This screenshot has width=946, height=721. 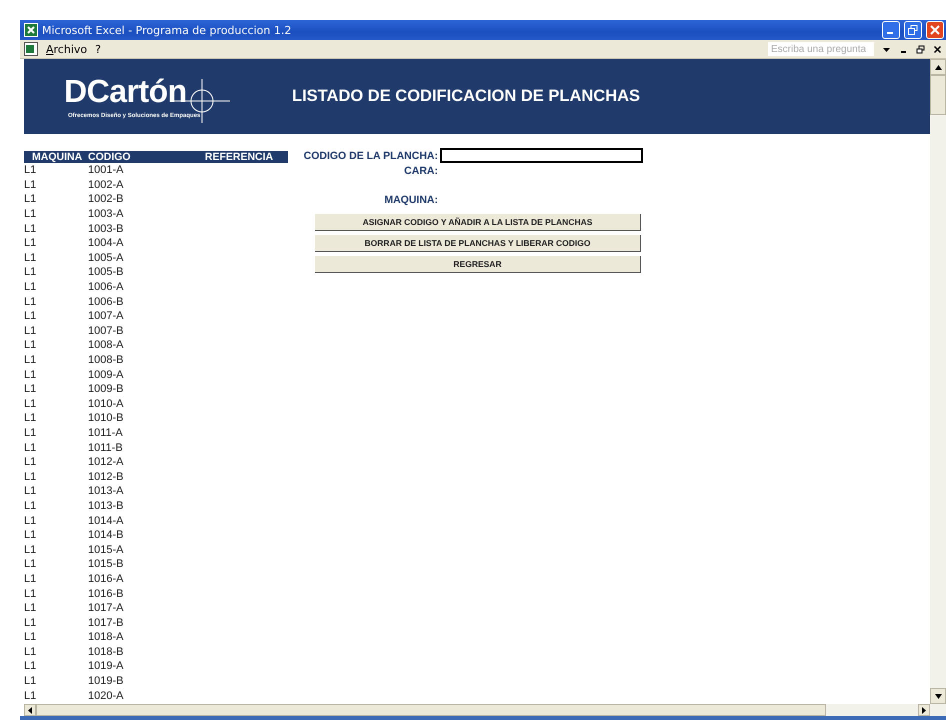 What do you see at coordinates (106, 564) in the screenshot?
I see `table-cell-text: 1015-B` at bounding box center [106, 564].